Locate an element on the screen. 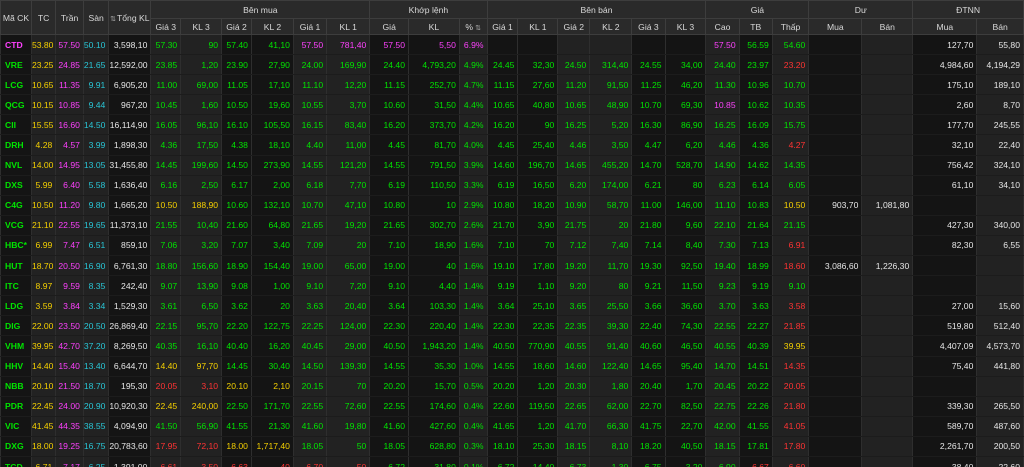 This screenshot has height=467, width=1024. stock-symbol: DRH is located at coordinates (16, 145).